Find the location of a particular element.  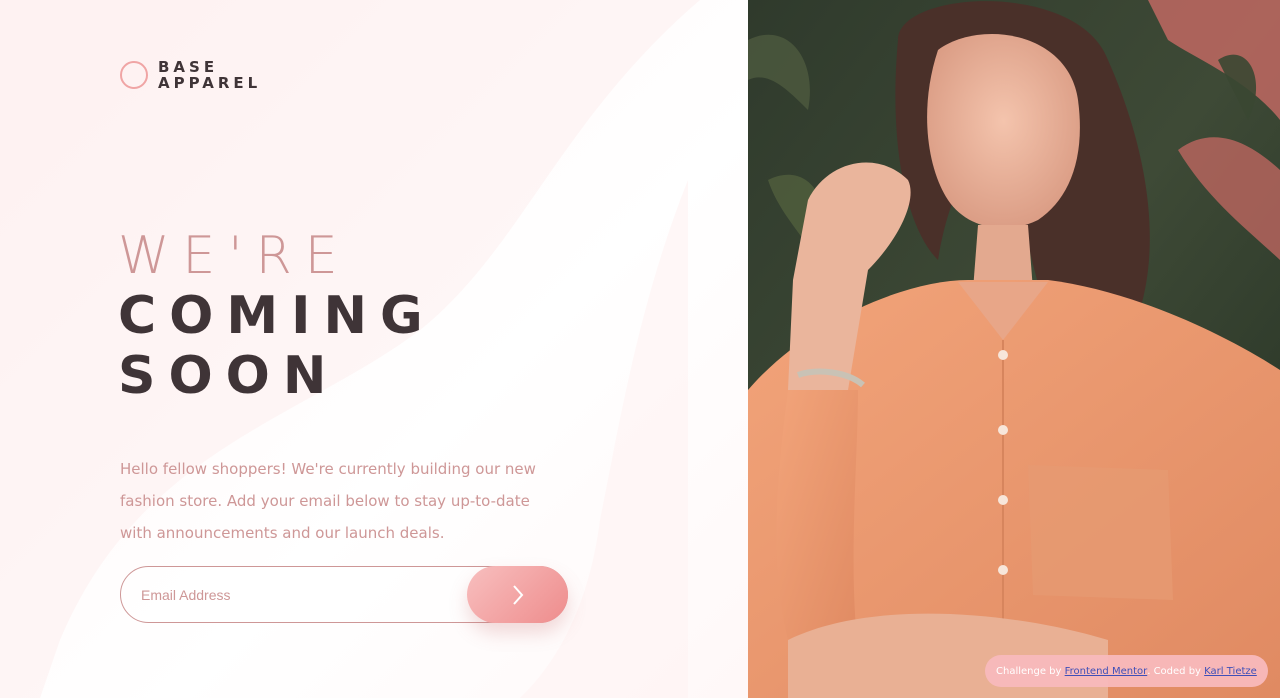

chevron-right-icon is located at coordinates (517, 594).